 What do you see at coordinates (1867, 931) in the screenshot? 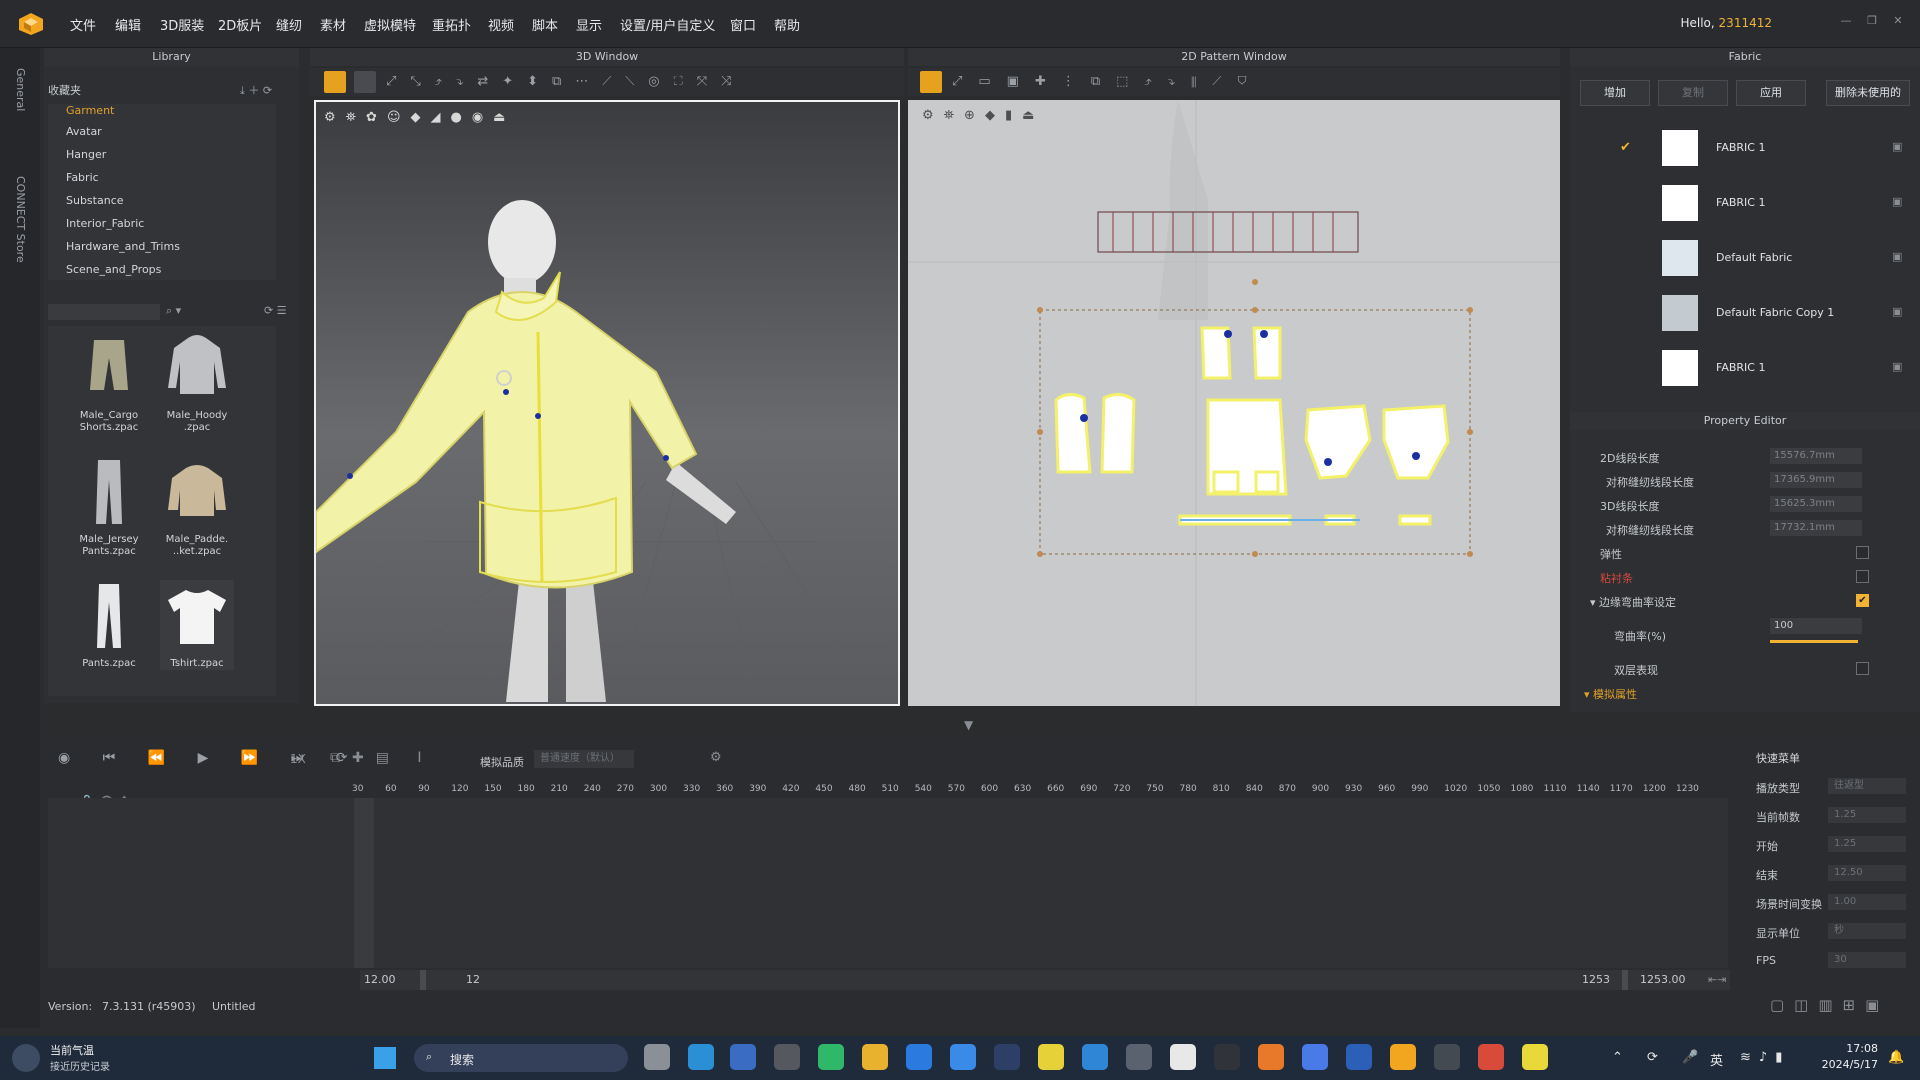
I see `display-unit-select: 秒` at bounding box center [1867, 931].